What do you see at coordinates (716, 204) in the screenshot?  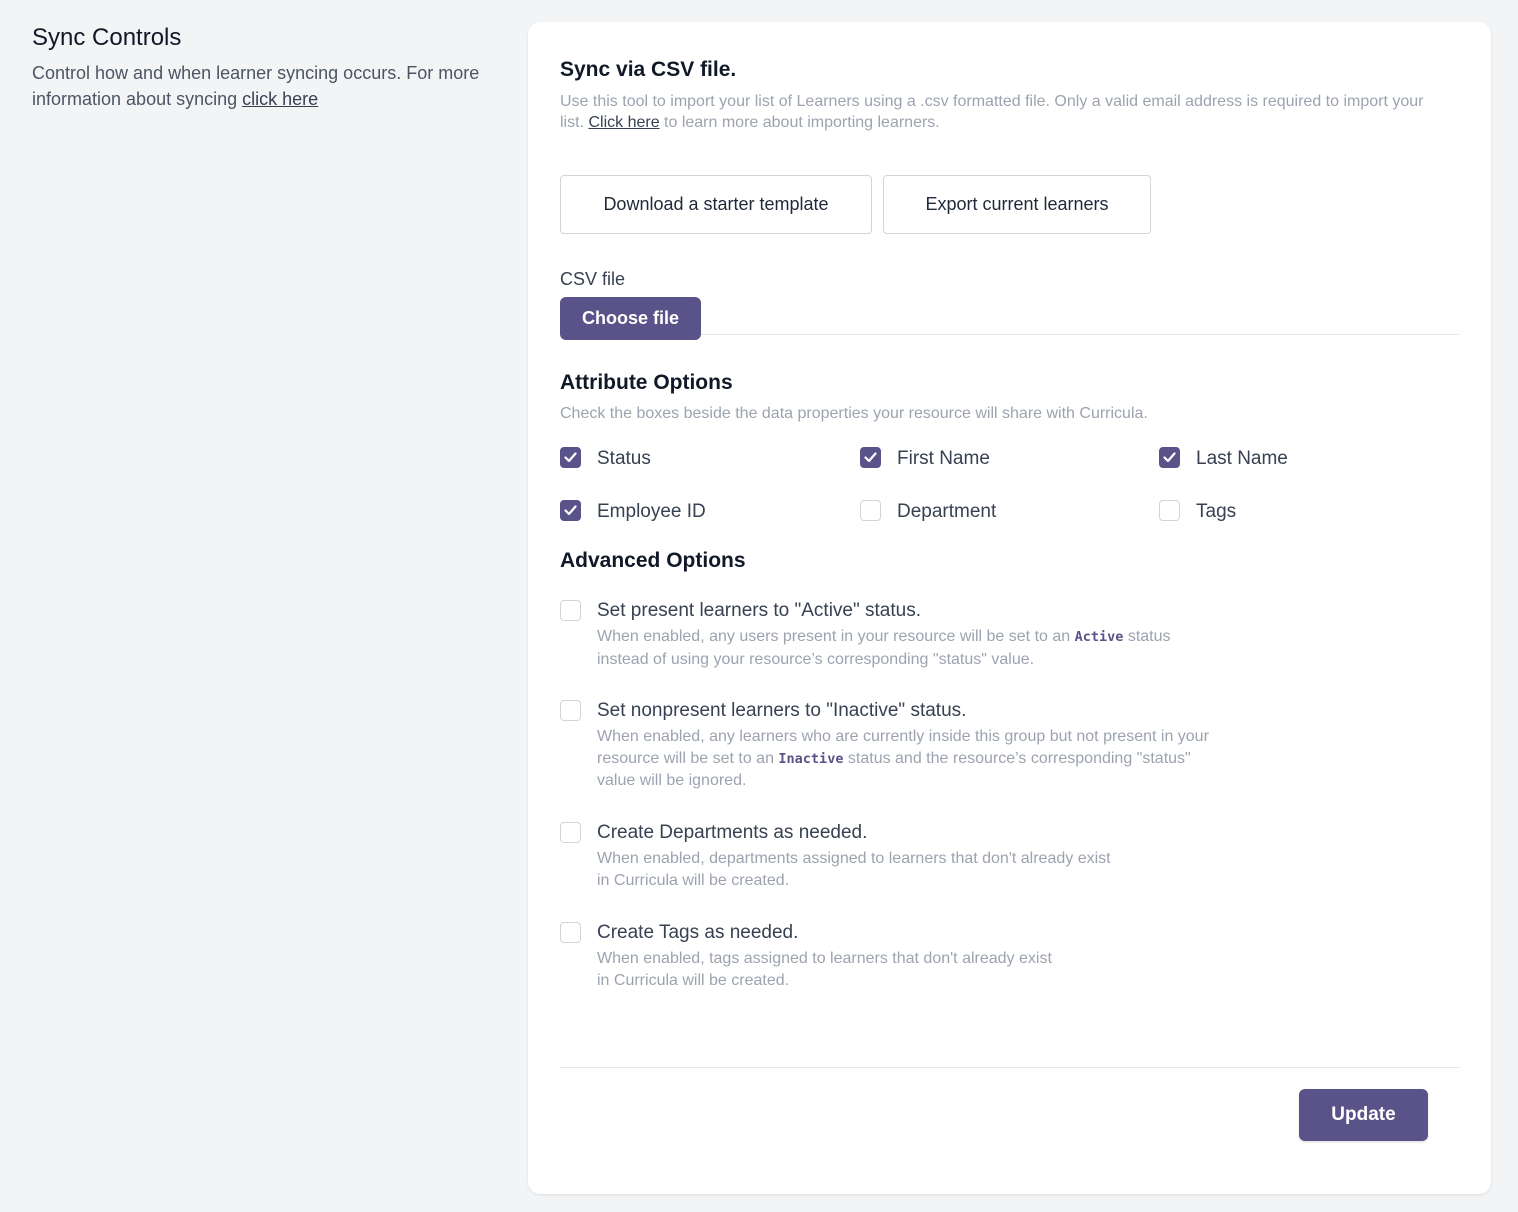 I see `download-template-button: Download a starter template` at bounding box center [716, 204].